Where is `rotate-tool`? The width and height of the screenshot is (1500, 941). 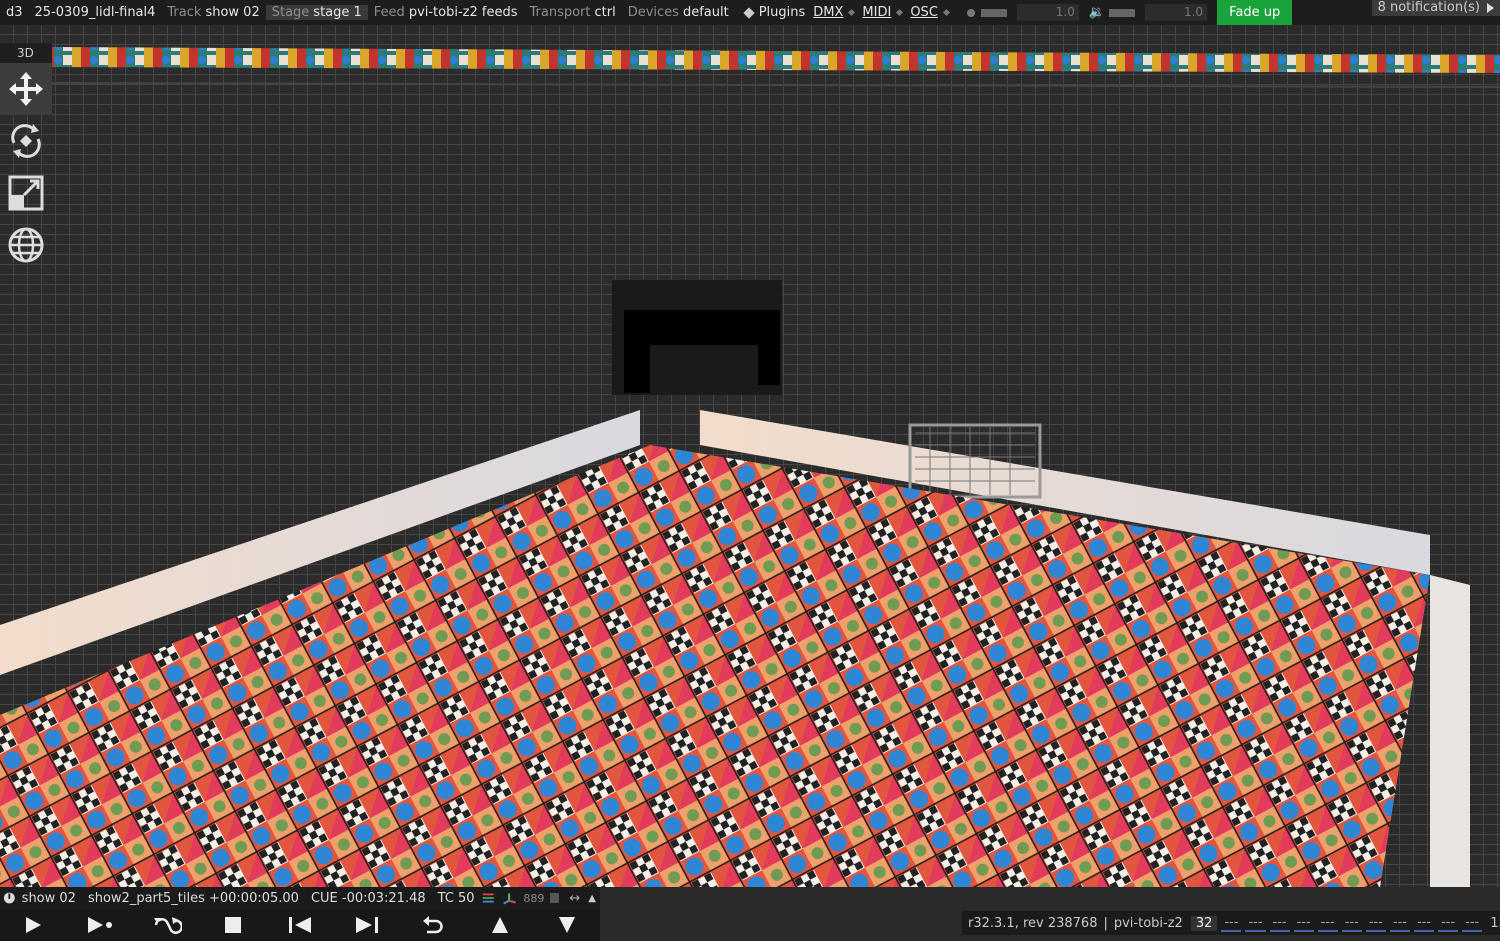 rotate-tool is located at coordinates (26, 141).